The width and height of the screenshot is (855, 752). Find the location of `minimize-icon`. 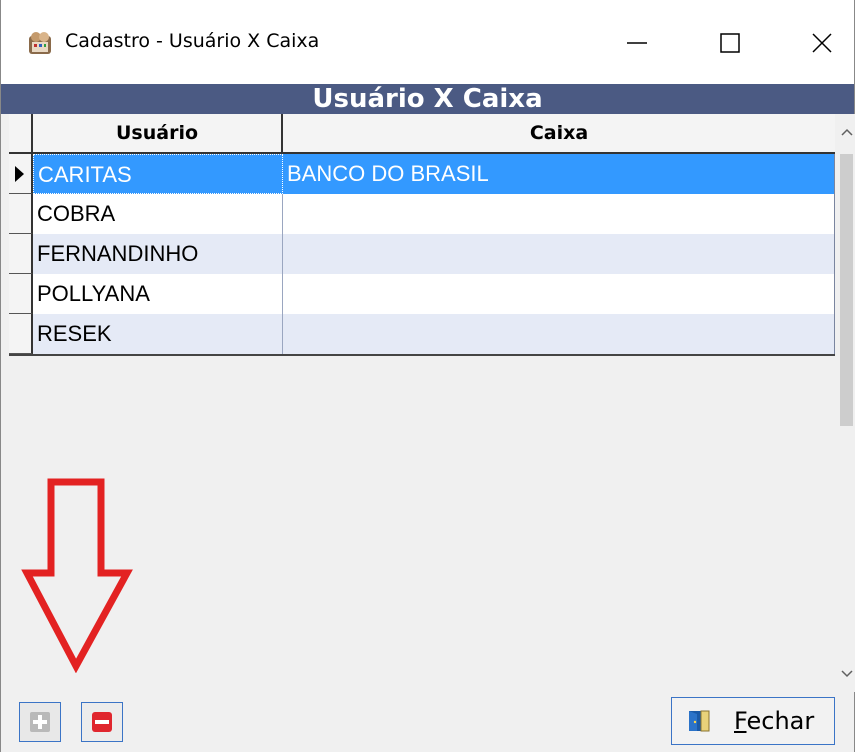

minimize-icon is located at coordinates (637, 43).